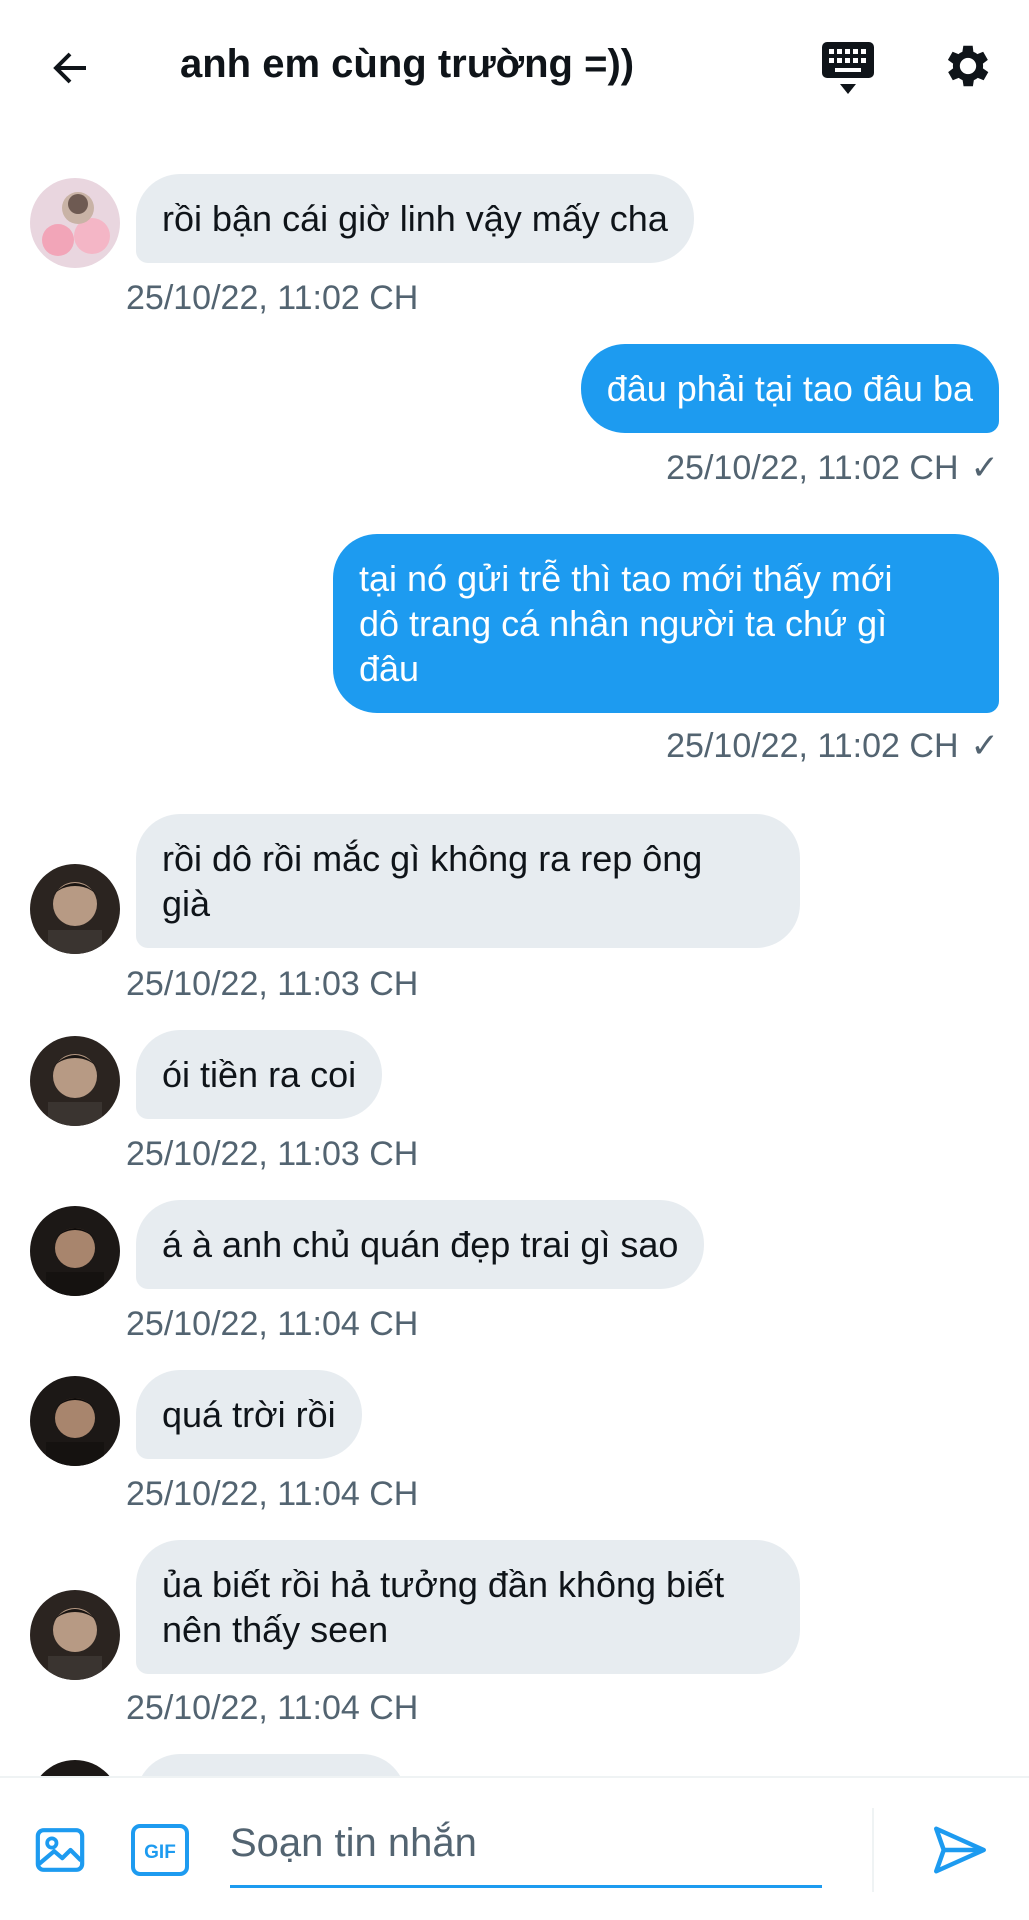 This screenshot has width=1029, height=1920. What do you see at coordinates (420, 1244) in the screenshot?
I see `message-bubble: á à anh chủ quán đẹp trai gì sao` at bounding box center [420, 1244].